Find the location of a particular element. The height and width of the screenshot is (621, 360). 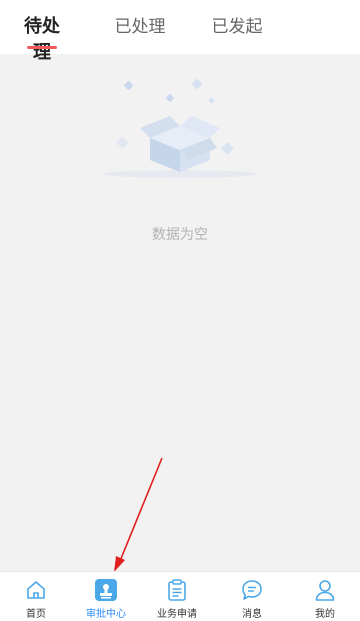

nav-messages: 消息 is located at coordinates (252, 596).